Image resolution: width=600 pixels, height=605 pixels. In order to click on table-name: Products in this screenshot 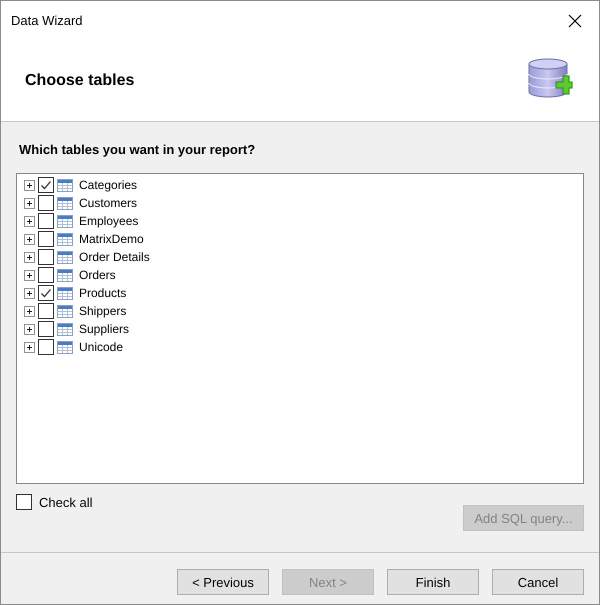, I will do `click(102, 293)`.